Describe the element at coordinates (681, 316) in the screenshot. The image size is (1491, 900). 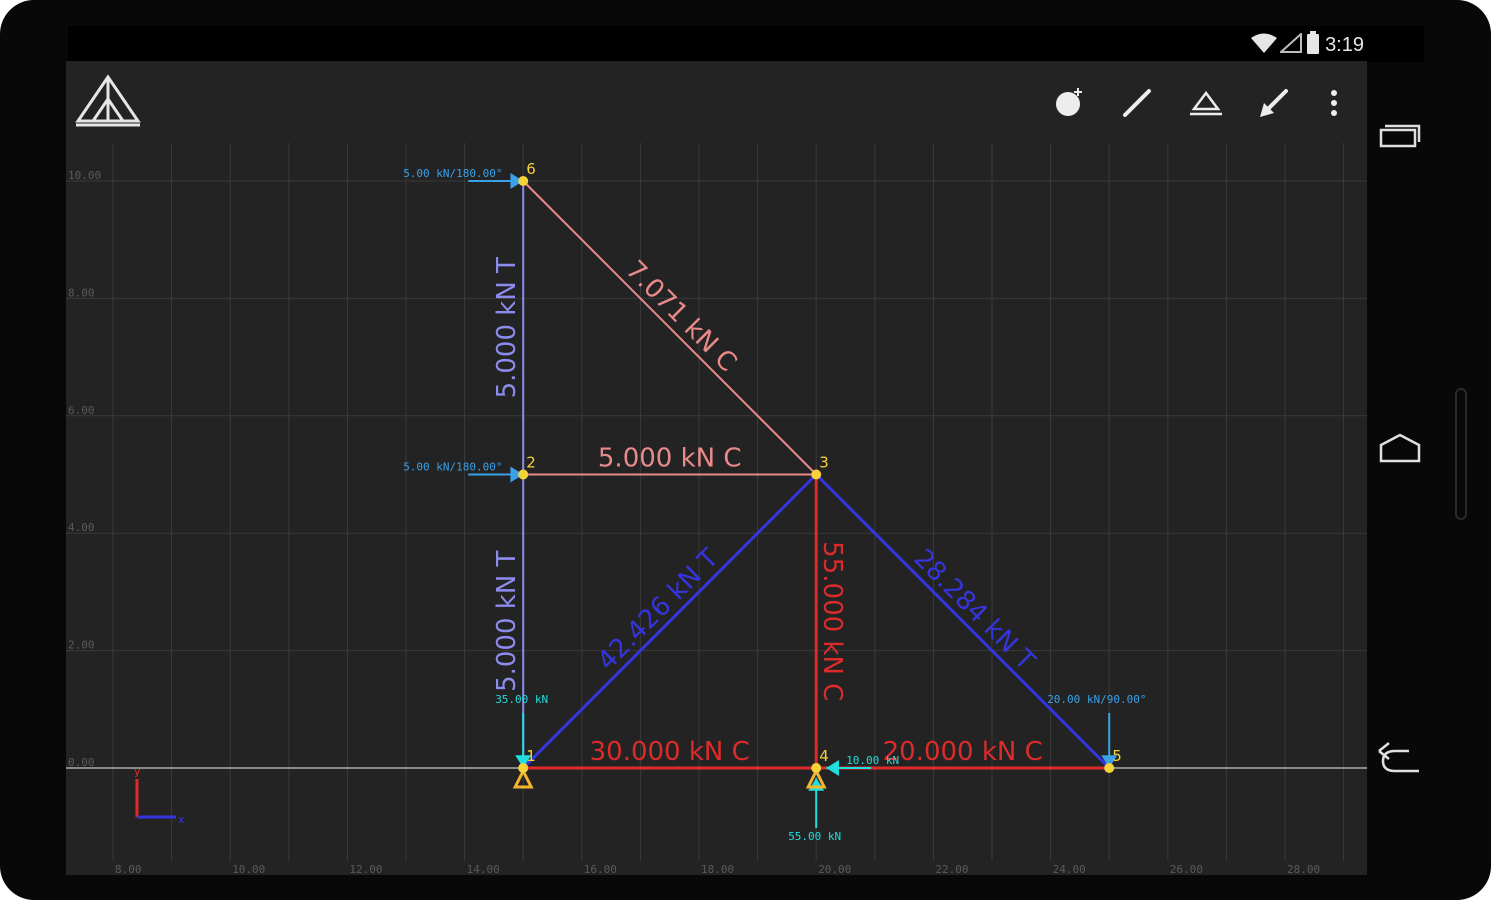
I see `member-force-label: 7.071 kN C` at that location.